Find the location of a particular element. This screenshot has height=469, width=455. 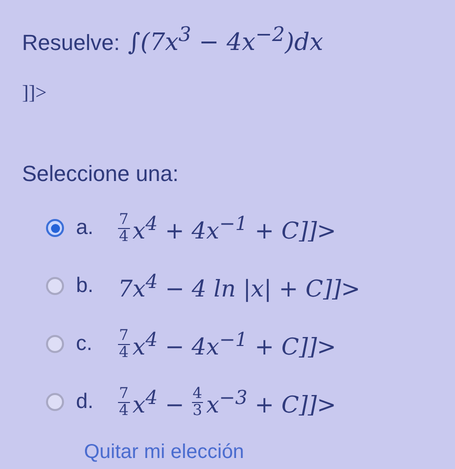

integral-expression: ∫(7x$^{3}$ − 4x$^{−2}$)dx is located at coordinates (226, 39).